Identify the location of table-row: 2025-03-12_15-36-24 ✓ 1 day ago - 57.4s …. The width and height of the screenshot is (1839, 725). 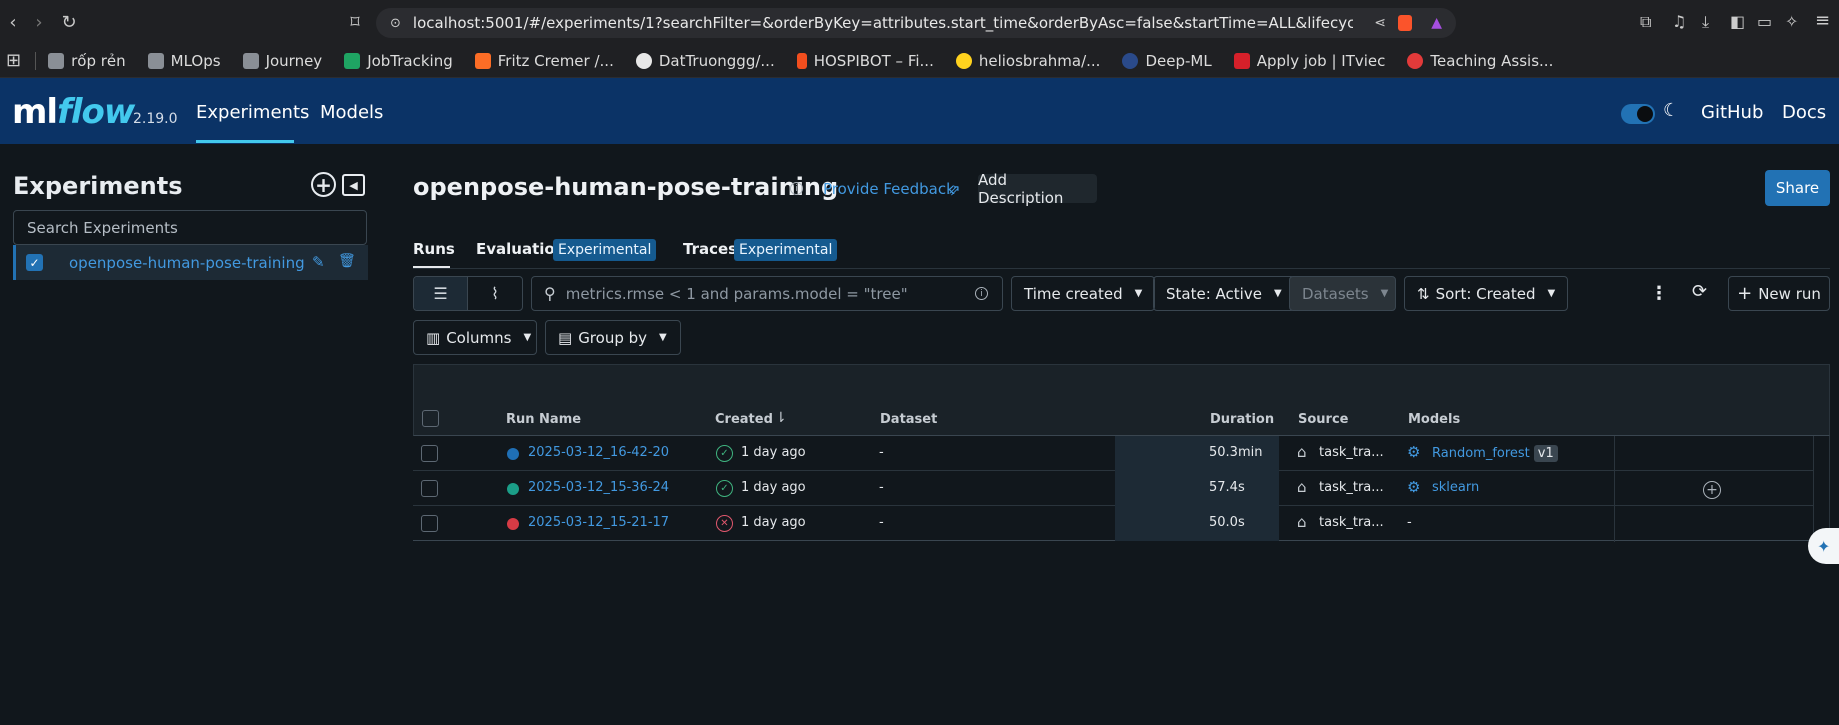
(1113, 488).